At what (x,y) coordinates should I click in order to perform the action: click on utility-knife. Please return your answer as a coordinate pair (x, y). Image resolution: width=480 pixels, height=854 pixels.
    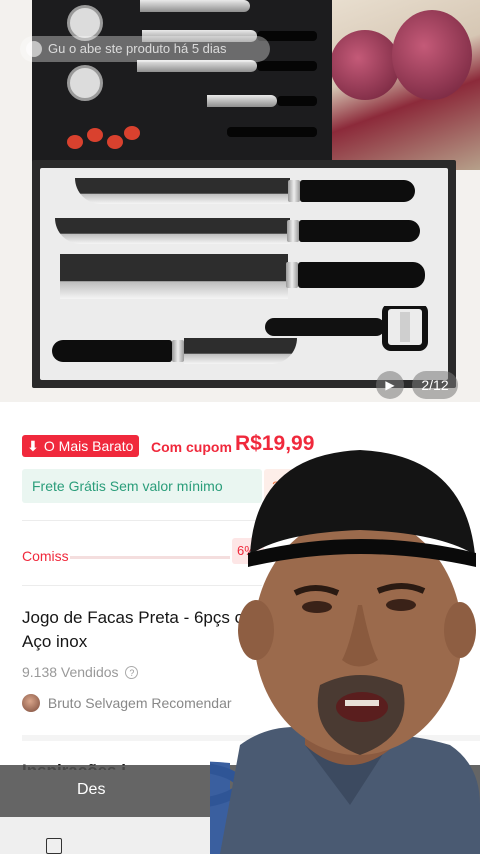
    Looking at the image, I should click on (174, 351).